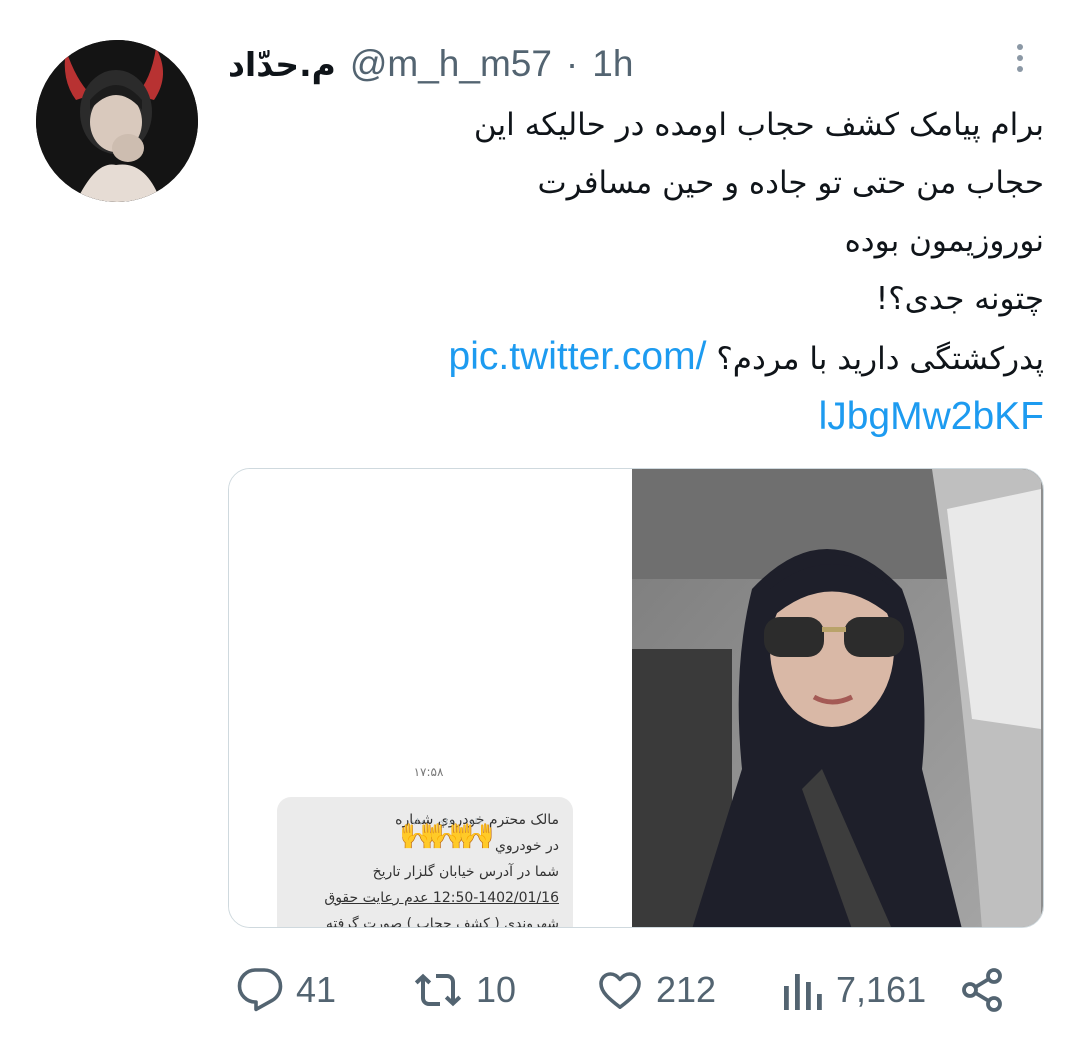 The height and width of the screenshot is (1046, 1080). What do you see at coordinates (880, 359) in the screenshot?
I see `tweet-line: پدرکشتگی دارید با مردم؟` at bounding box center [880, 359].